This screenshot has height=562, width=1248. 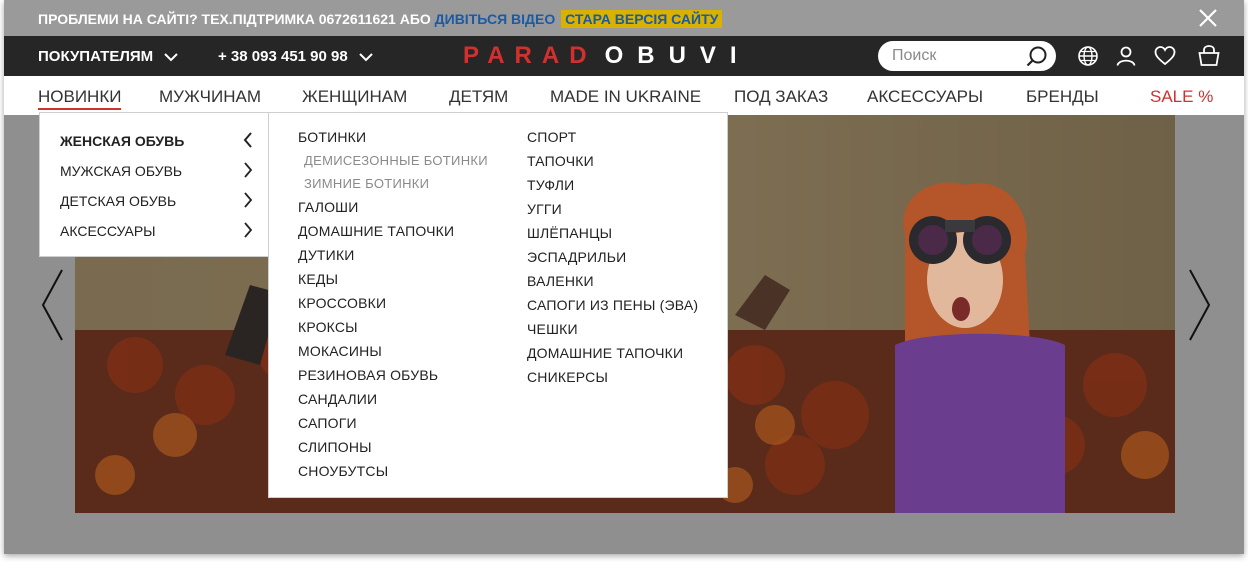 I want to click on submenu-link: ШЛЁПАНЦЫ, so click(x=569, y=233).